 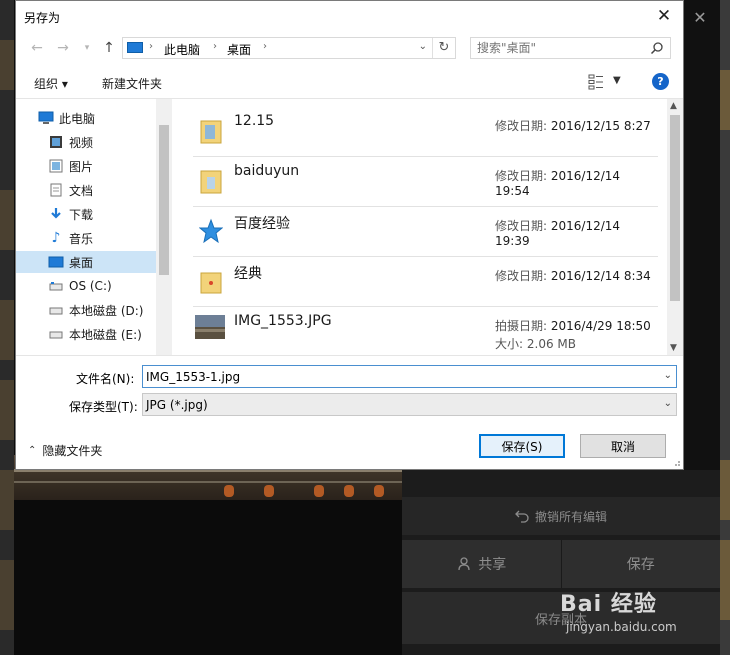 What do you see at coordinates (558, 183) in the screenshot?
I see `file-modified-date: 修改日期: 2016/12/14 19:54` at bounding box center [558, 183].